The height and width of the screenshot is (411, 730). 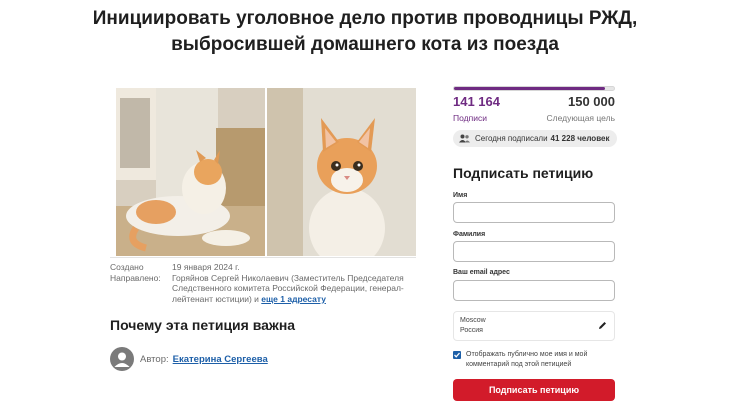 What do you see at coordinates (534, 290) in the screenshot?
I see `email-field` at bounding box center [534, 290].